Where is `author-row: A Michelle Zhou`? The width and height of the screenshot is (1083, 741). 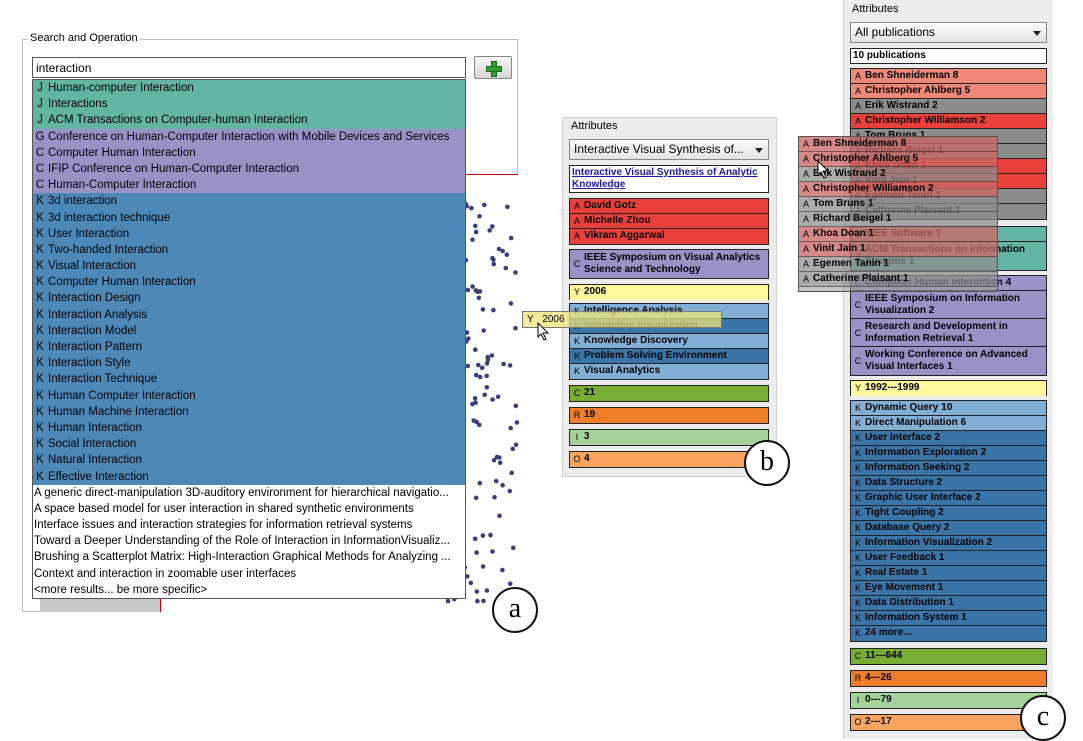 author-row: A Michelle Zhou is located at coordinates (669, 221).